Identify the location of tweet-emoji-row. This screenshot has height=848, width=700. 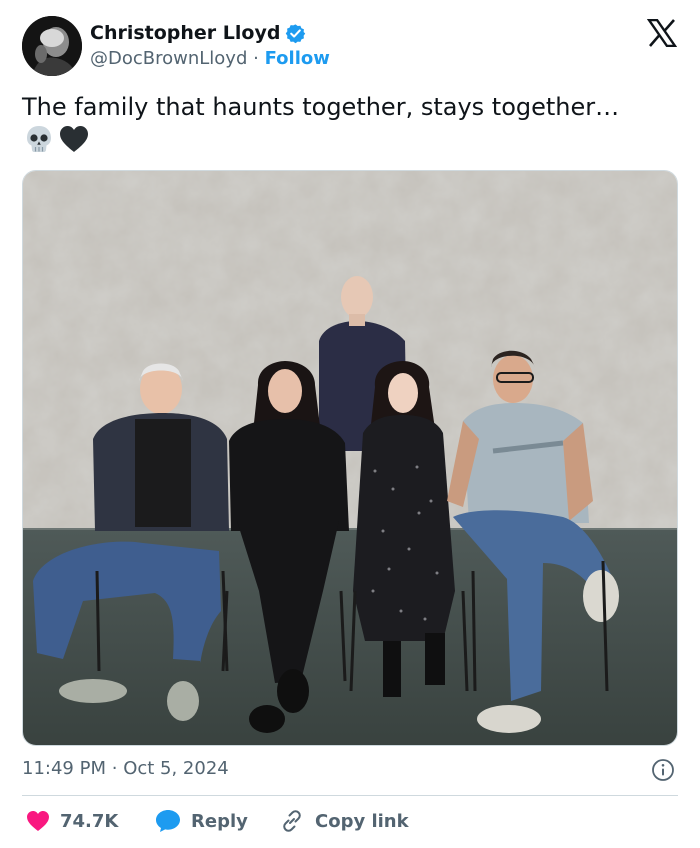
(56, 139).